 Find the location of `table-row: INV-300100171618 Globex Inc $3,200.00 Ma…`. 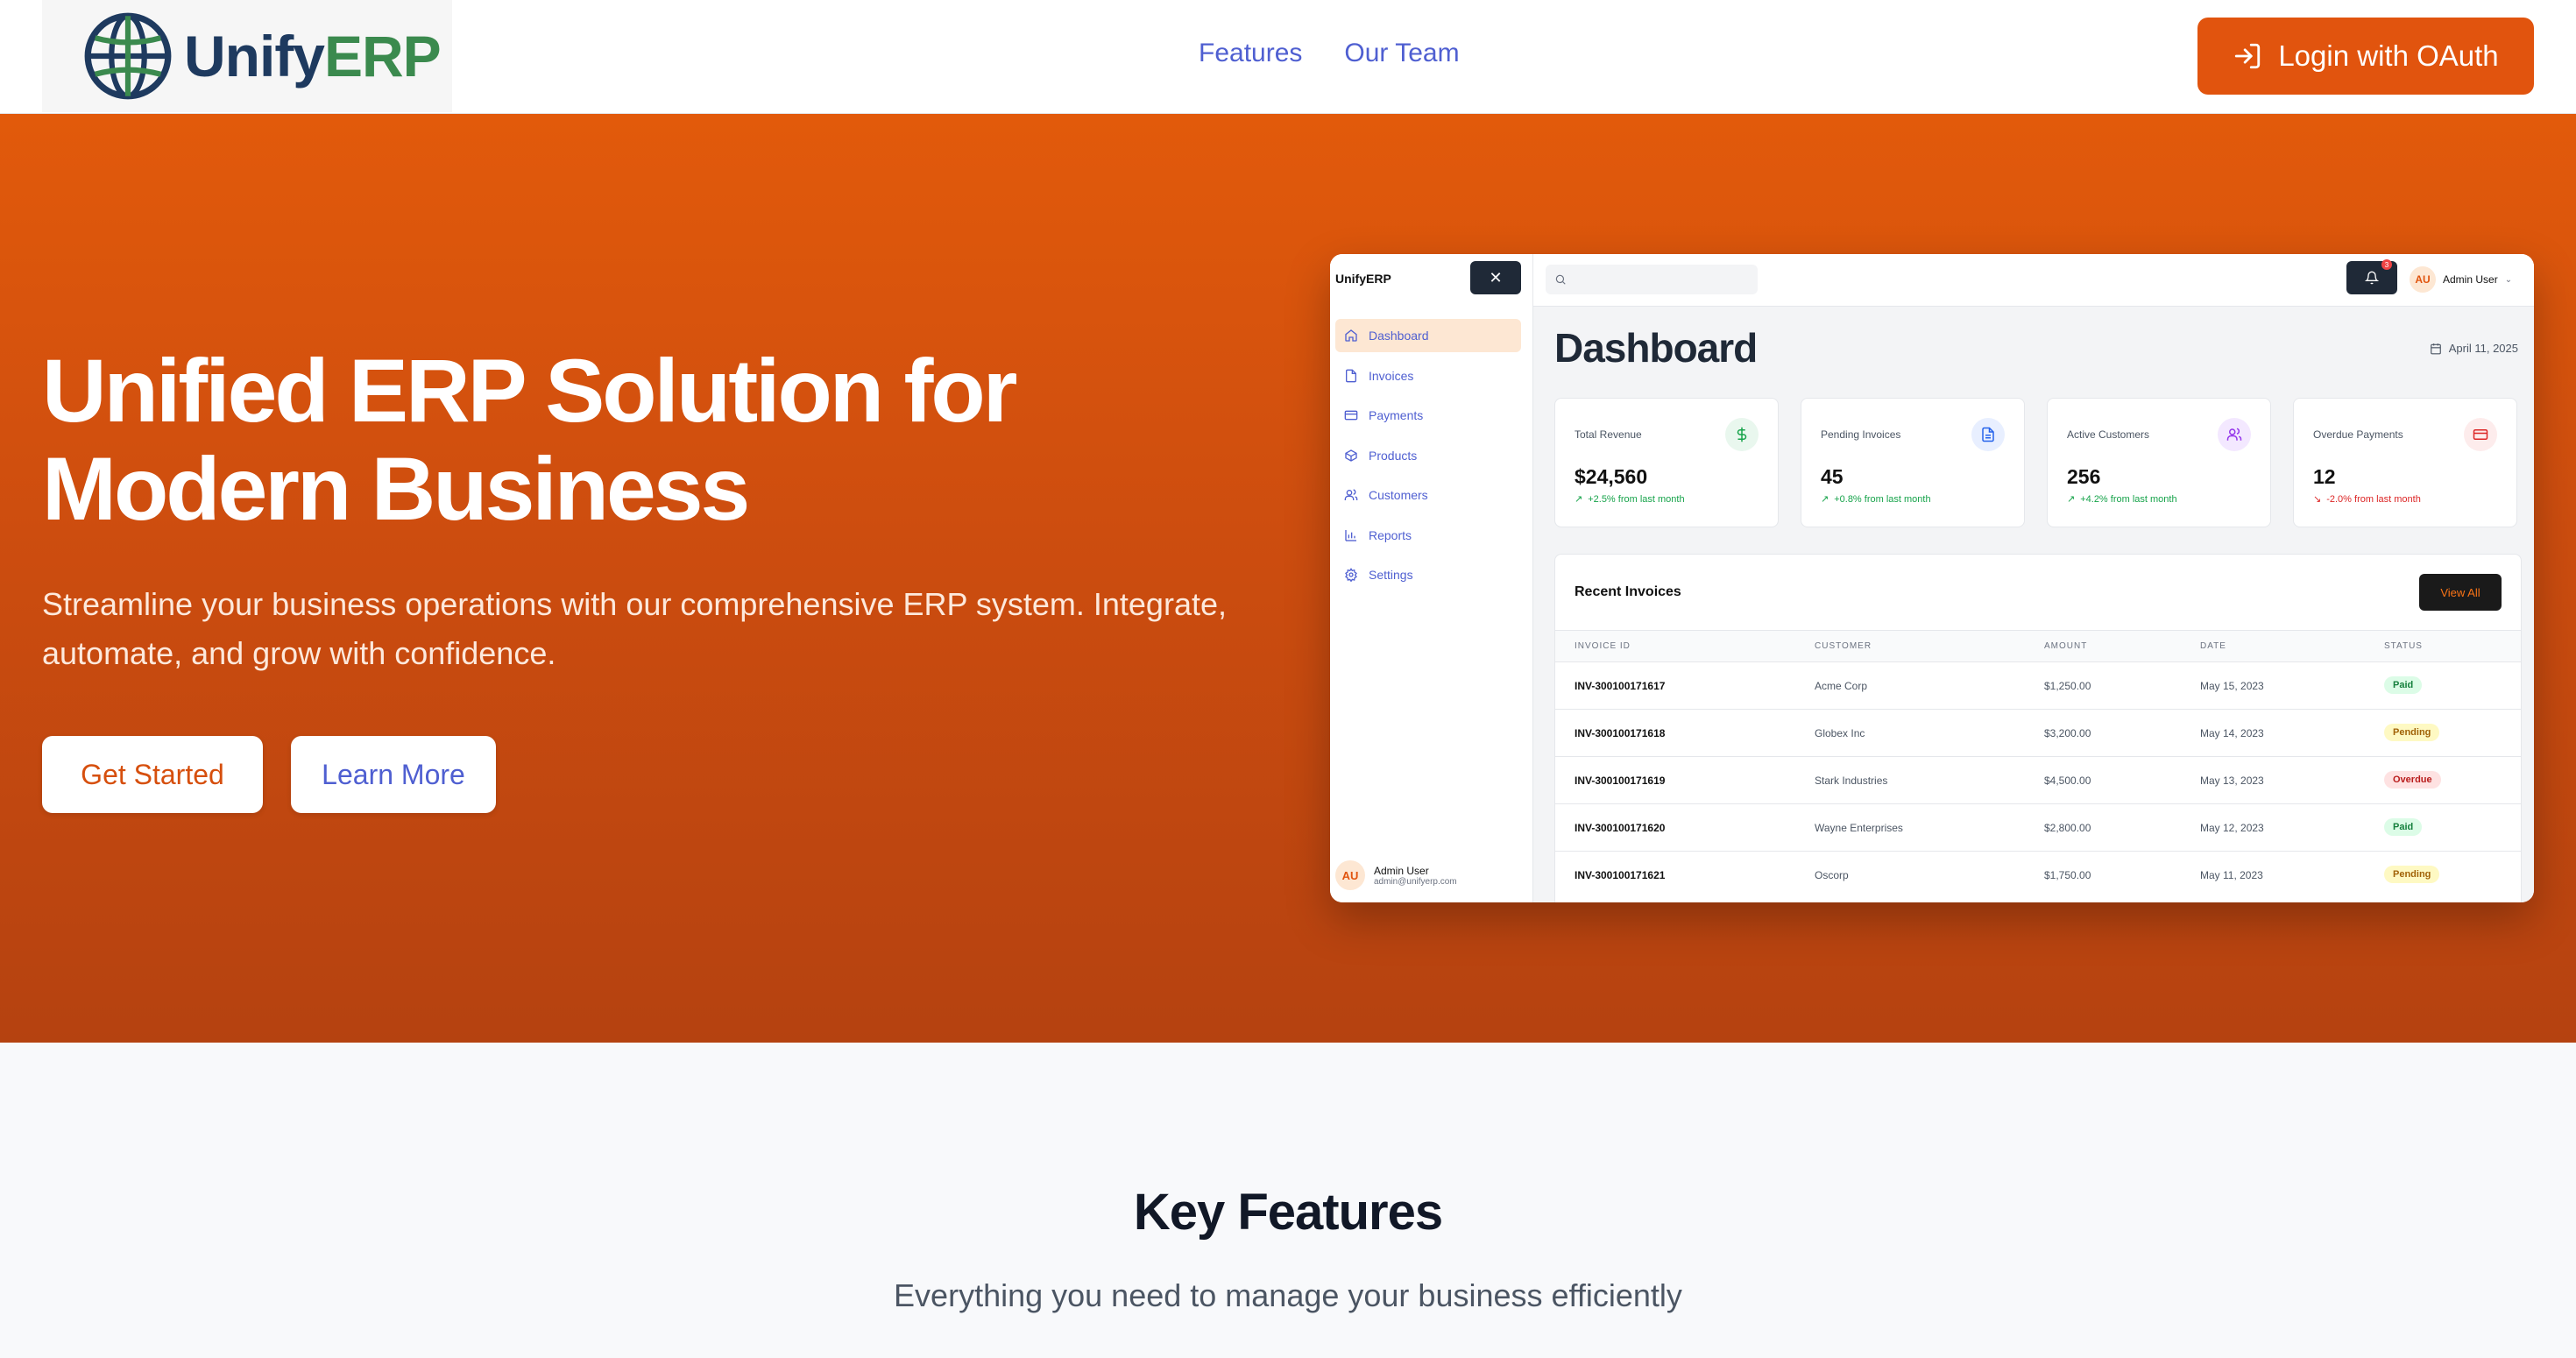

table-row: INV-300100171618 Globex Inc $3,200.00 Ma… is located at coordinates (2038, 732).